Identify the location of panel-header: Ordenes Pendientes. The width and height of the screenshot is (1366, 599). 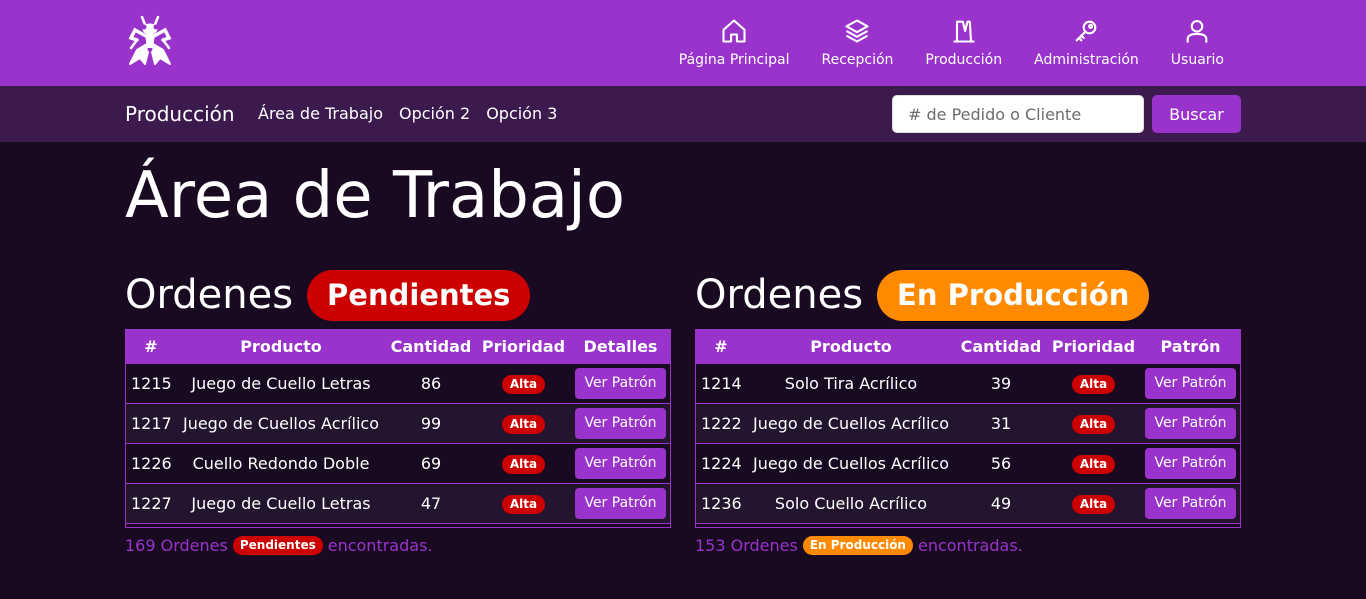
(398, 295).